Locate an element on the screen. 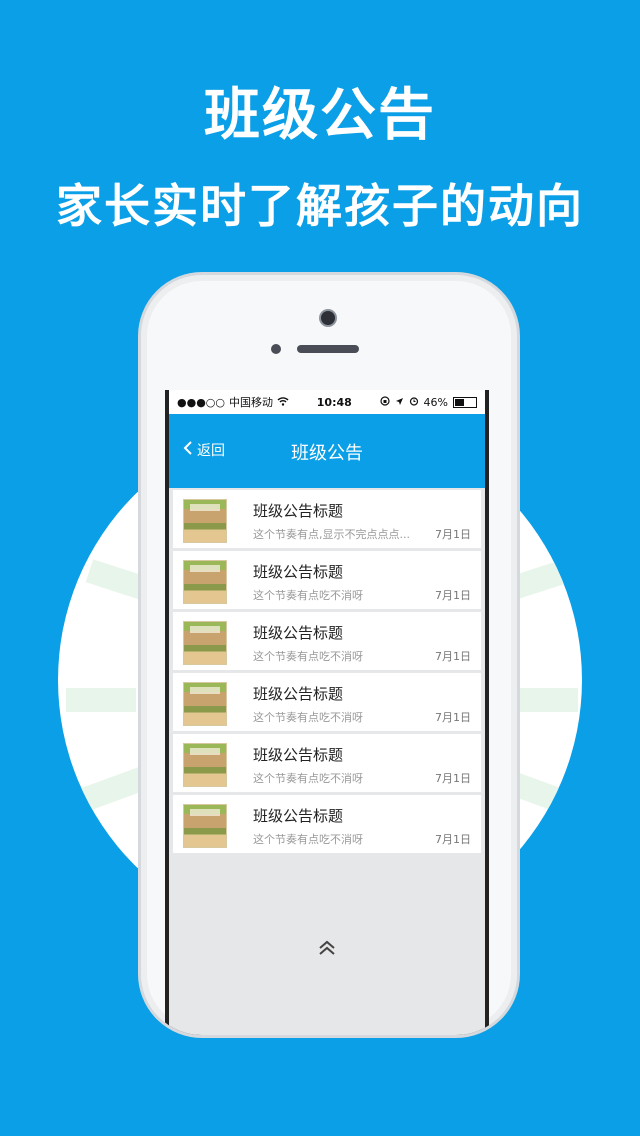 This screenshot has width=640, height=1136. status-bar: ●●●○○ 中国移动 10:48 46% is located at coordinates (327, 402).